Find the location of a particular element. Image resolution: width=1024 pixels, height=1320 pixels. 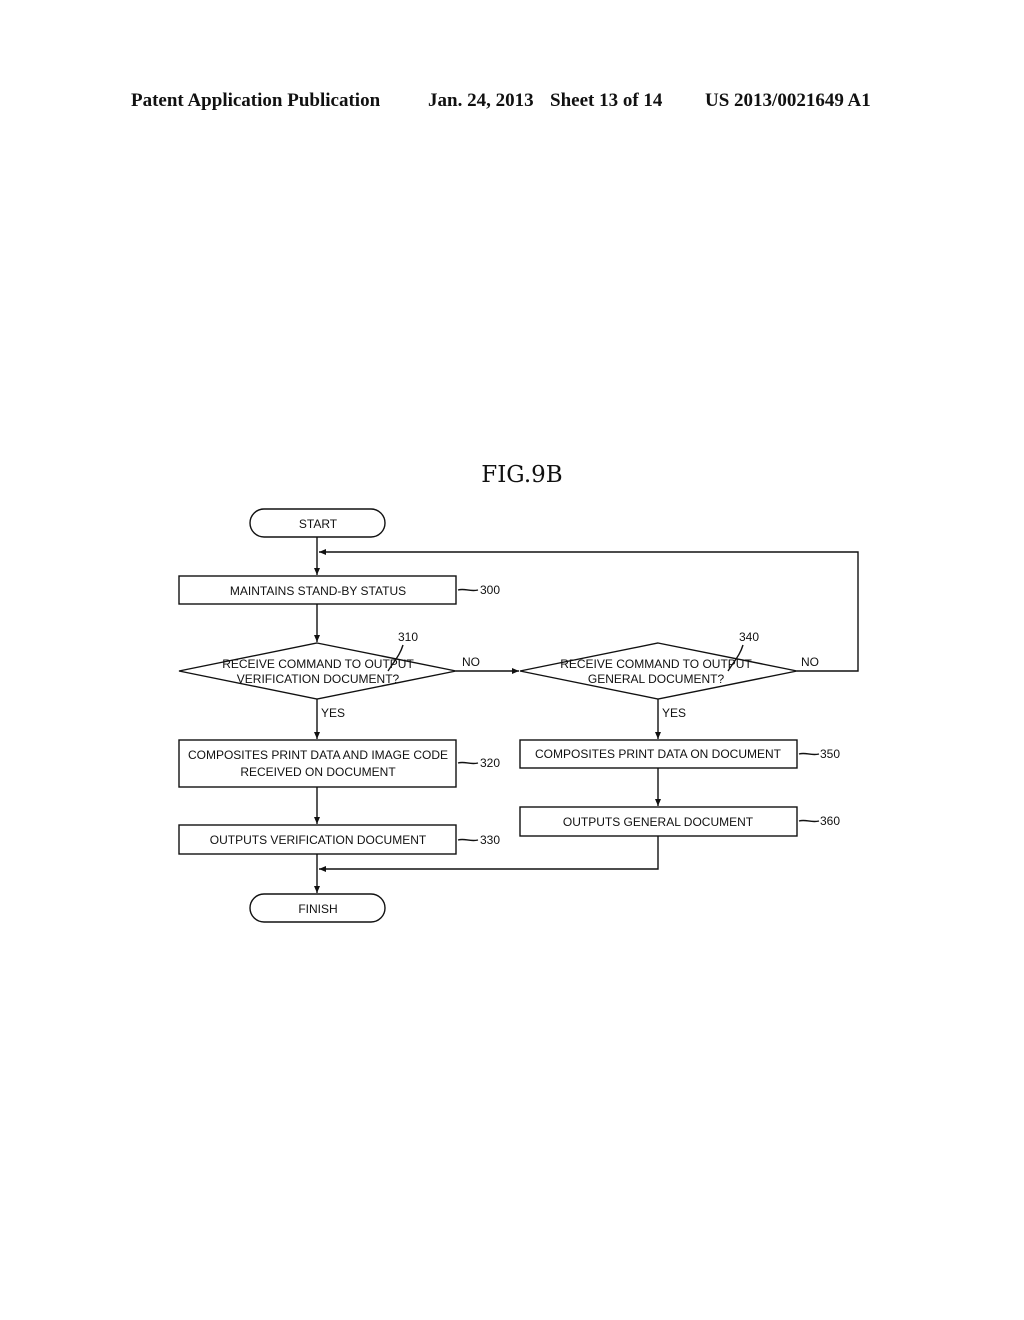

edge-310-yes-label: YES is located at coordinates (333, 713).